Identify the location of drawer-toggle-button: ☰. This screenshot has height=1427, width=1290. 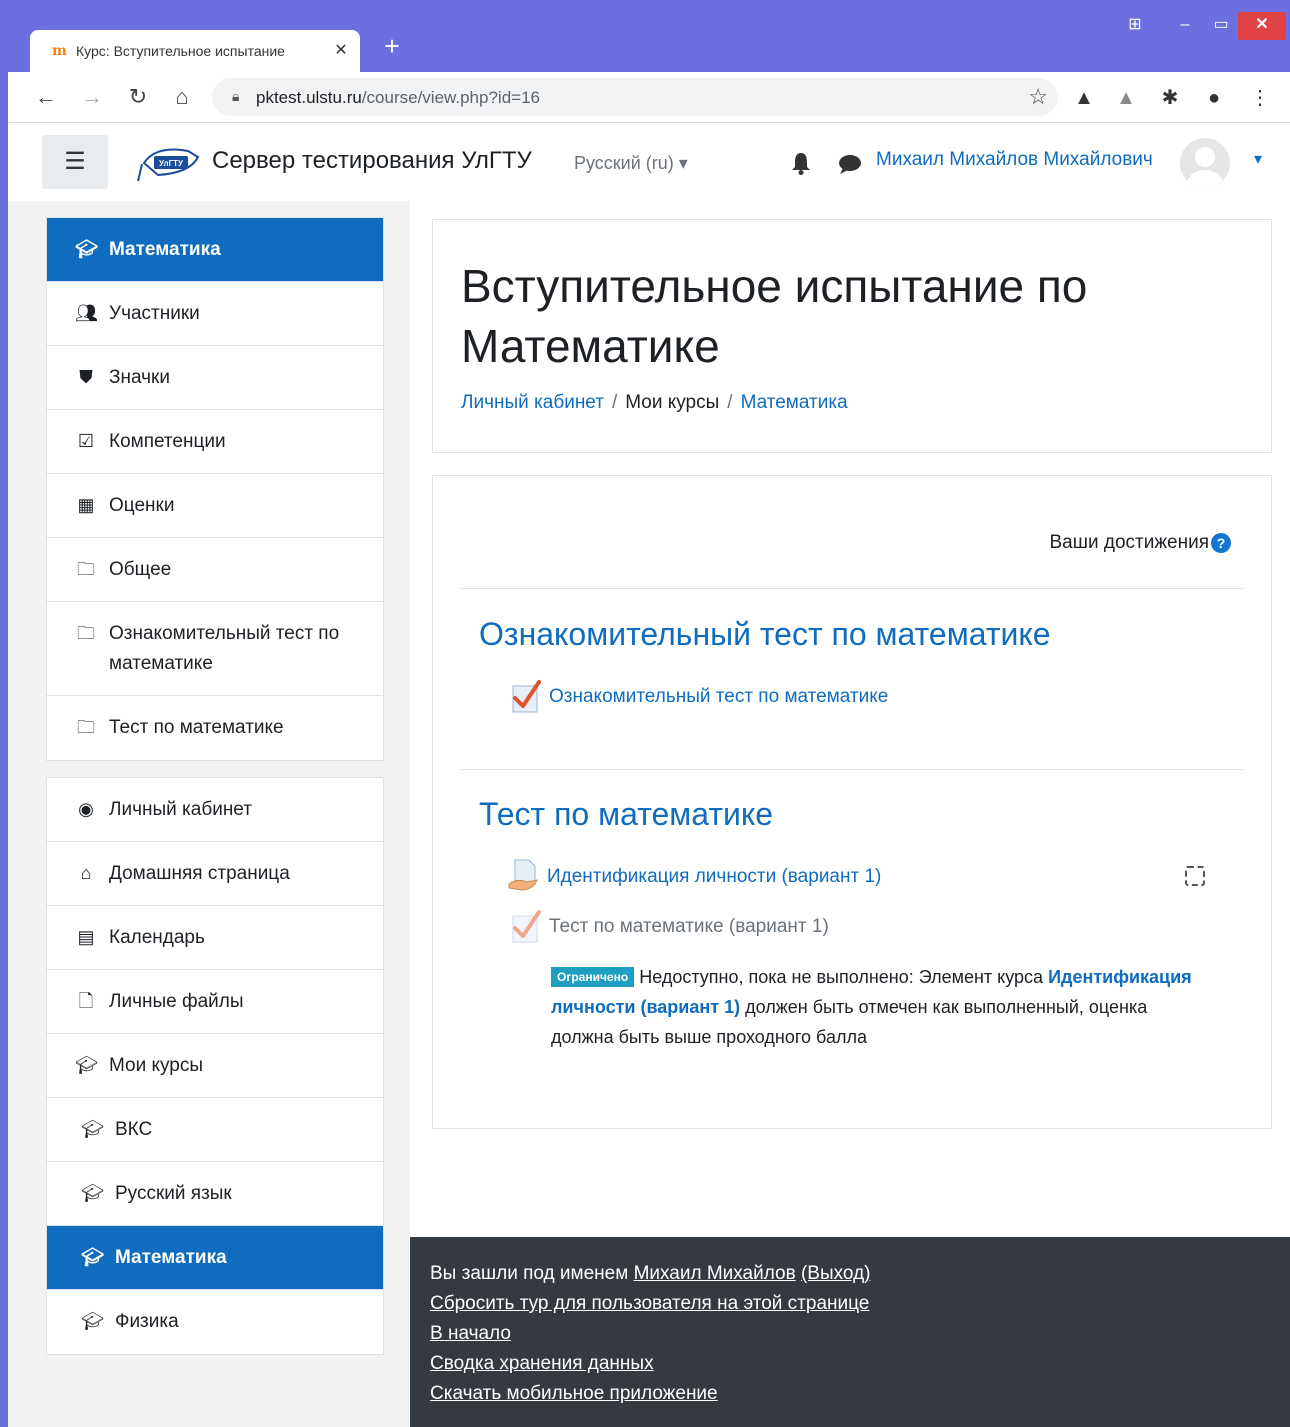
(75, 162).